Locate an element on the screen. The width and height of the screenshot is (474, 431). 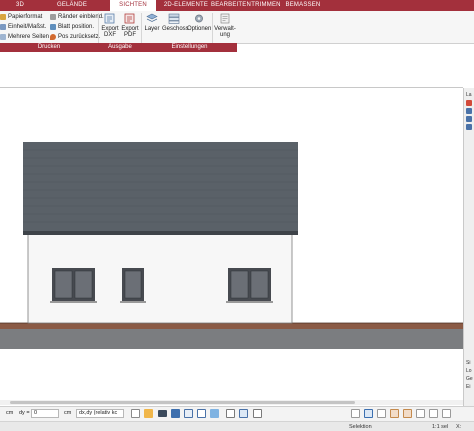
panel-label-si: Si is located at coordinates (468, 363).